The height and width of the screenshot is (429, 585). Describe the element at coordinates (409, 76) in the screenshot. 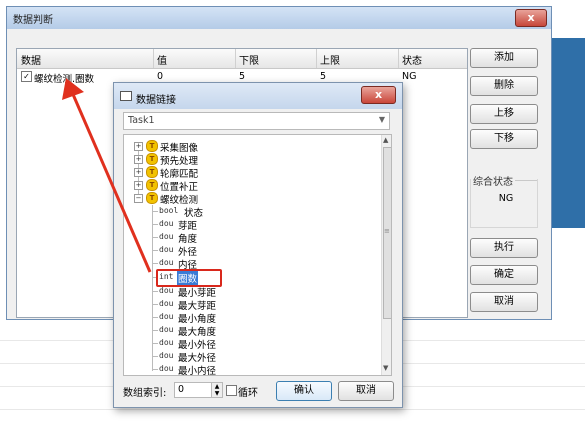

I see `row-status: NG` at that location.